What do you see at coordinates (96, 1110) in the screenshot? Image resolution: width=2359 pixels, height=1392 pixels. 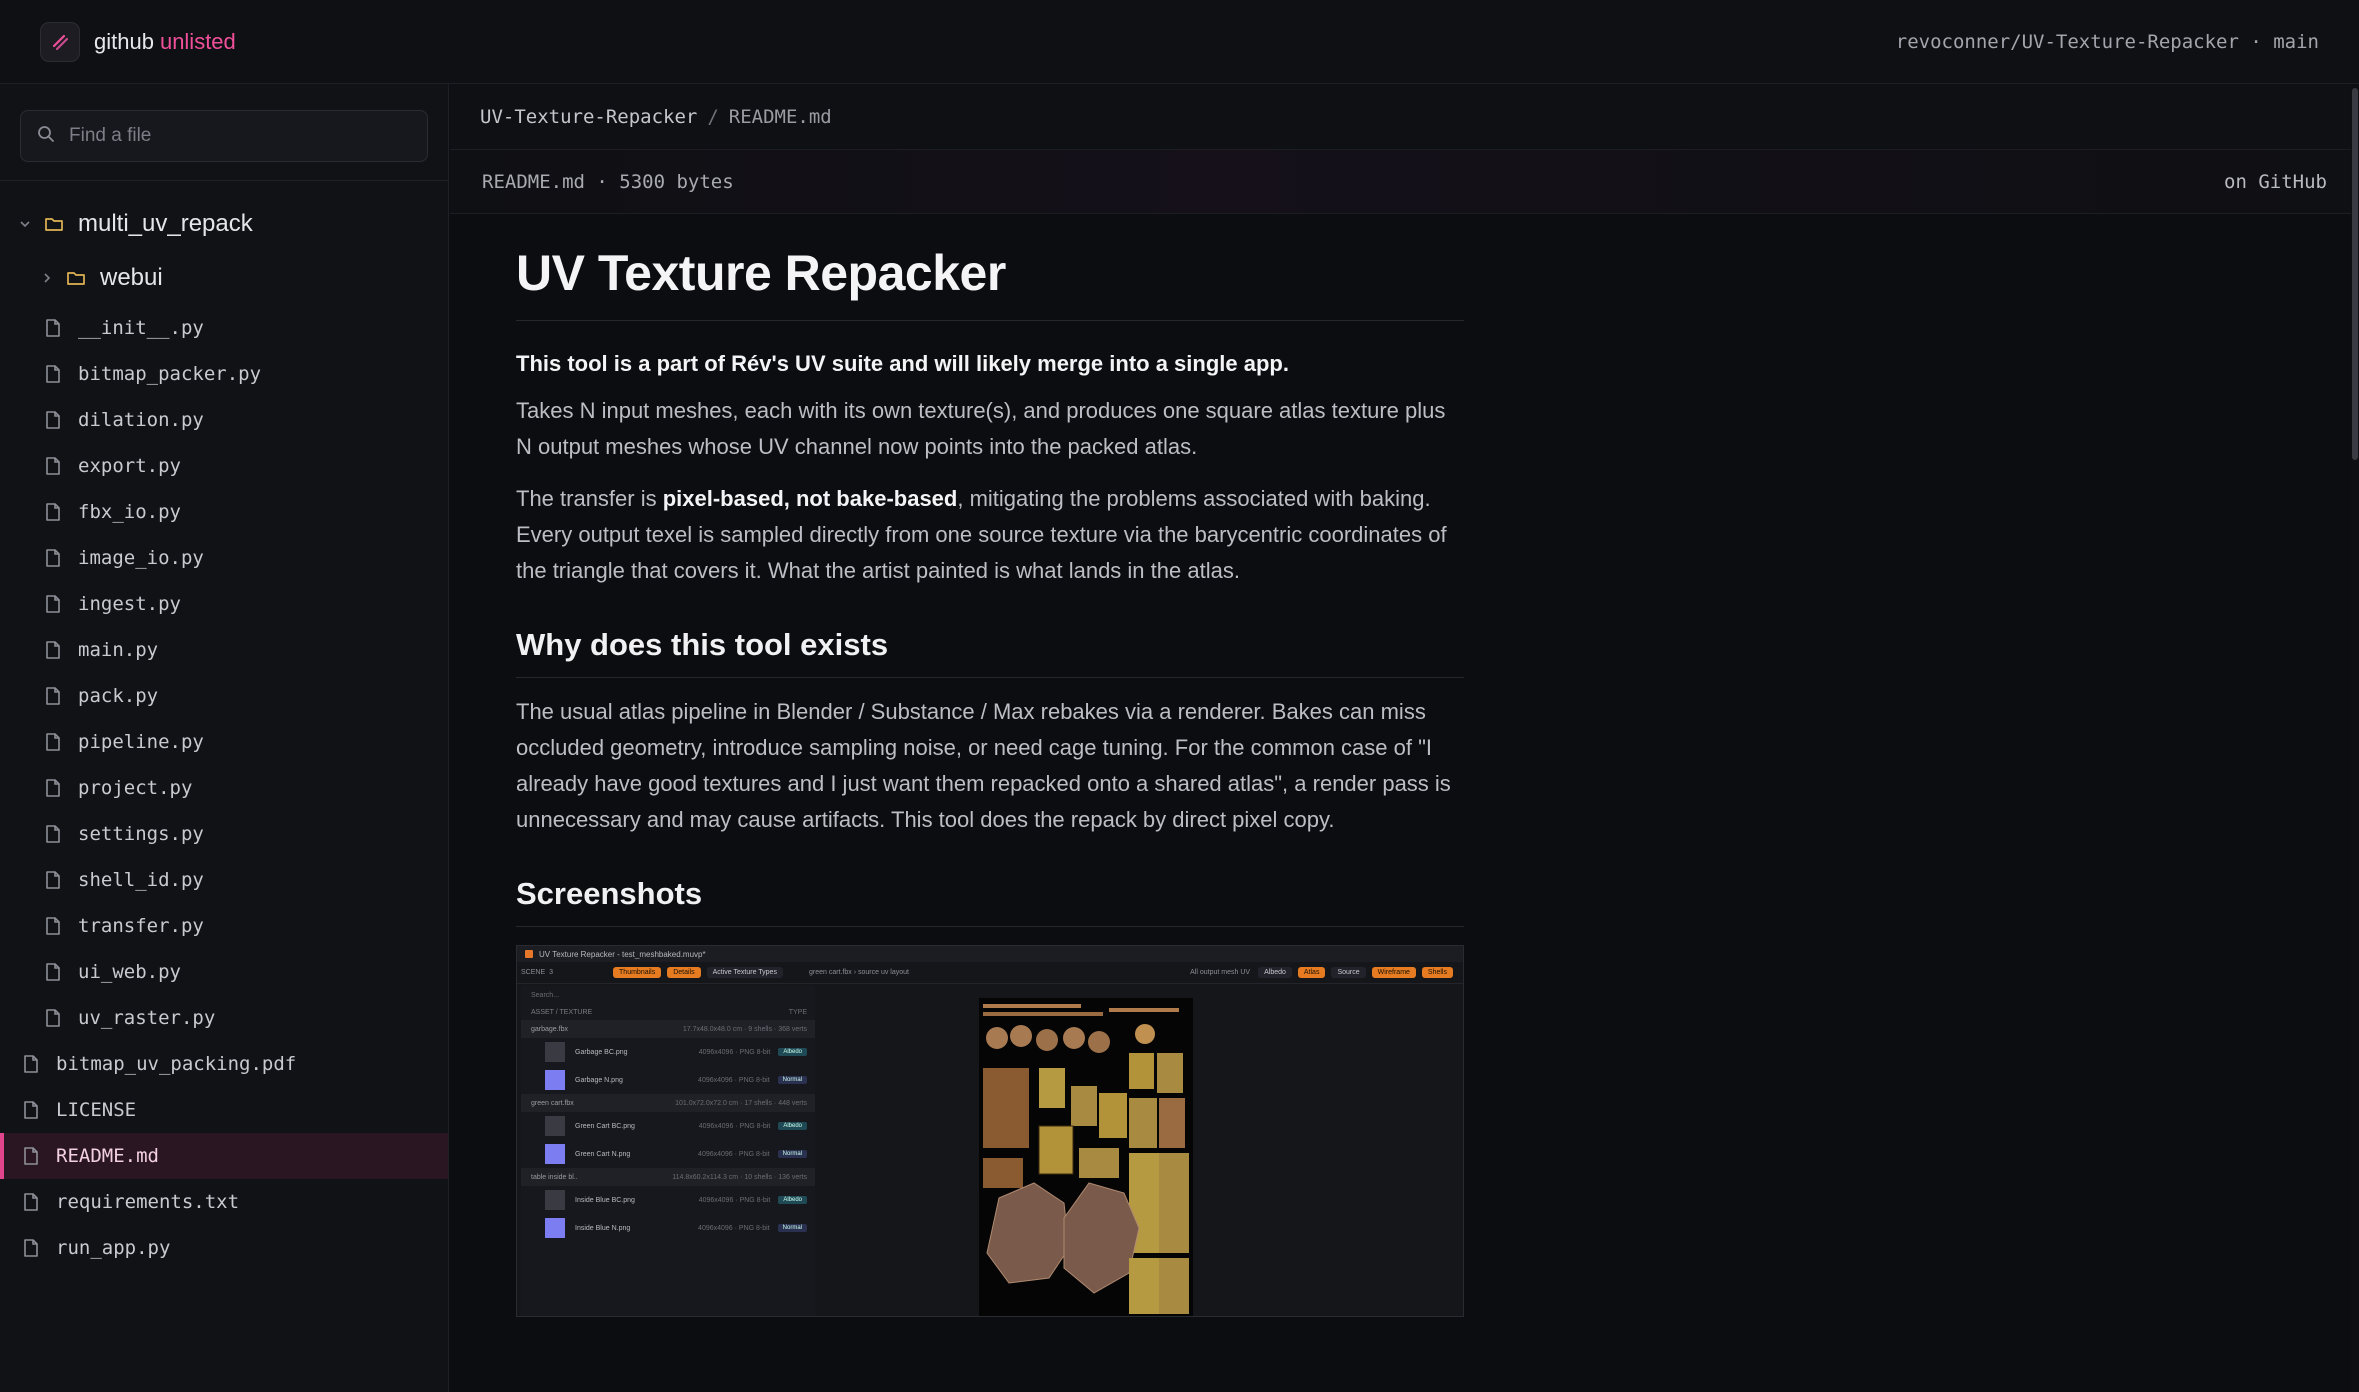 I see `file-label: LICENSE` at bounding box center [96, 1110].